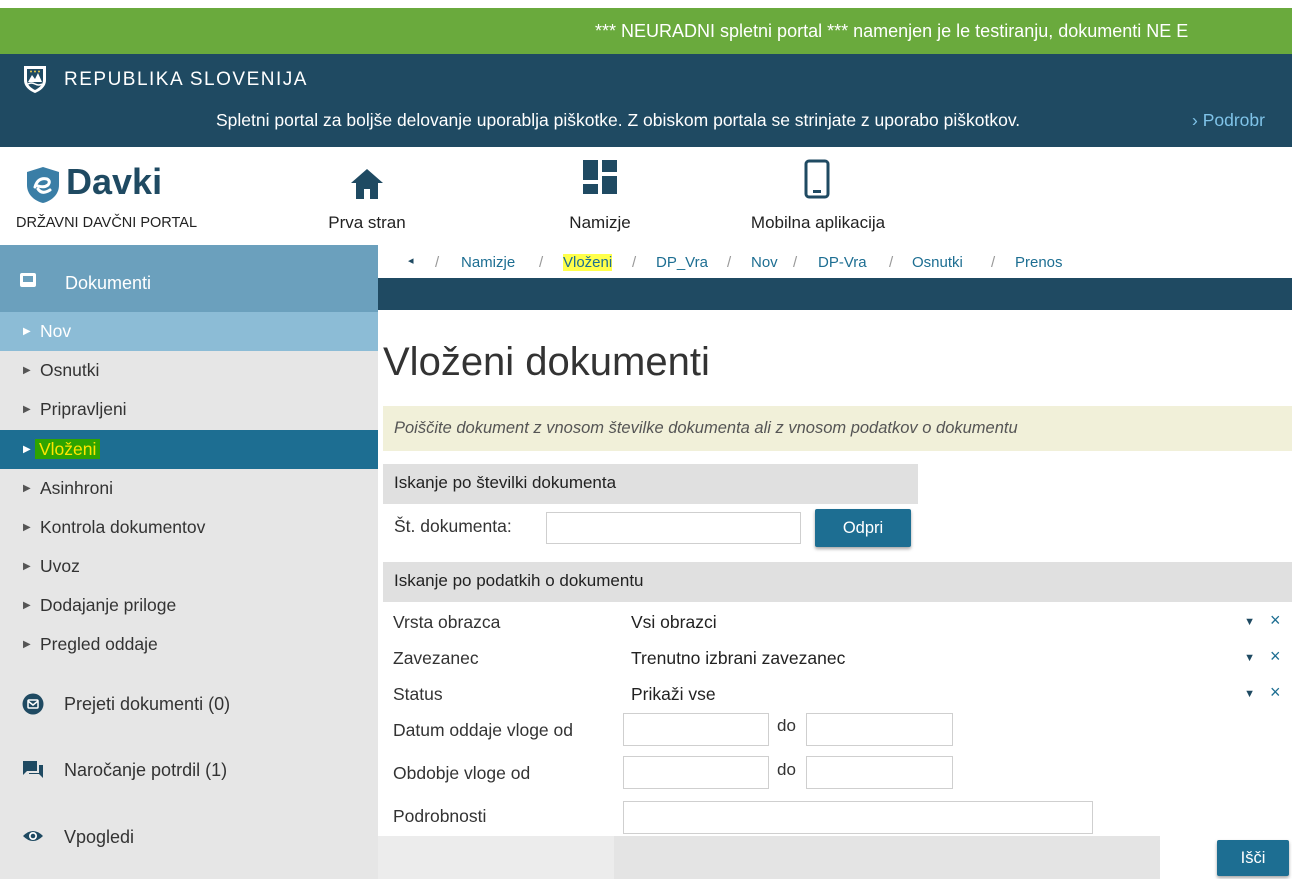 The image size is (1292, 879). Describe the element at coordinates (483, 730) in the screenshot. I see `submit-date-label: Datum oddaje vloge od` at that location.